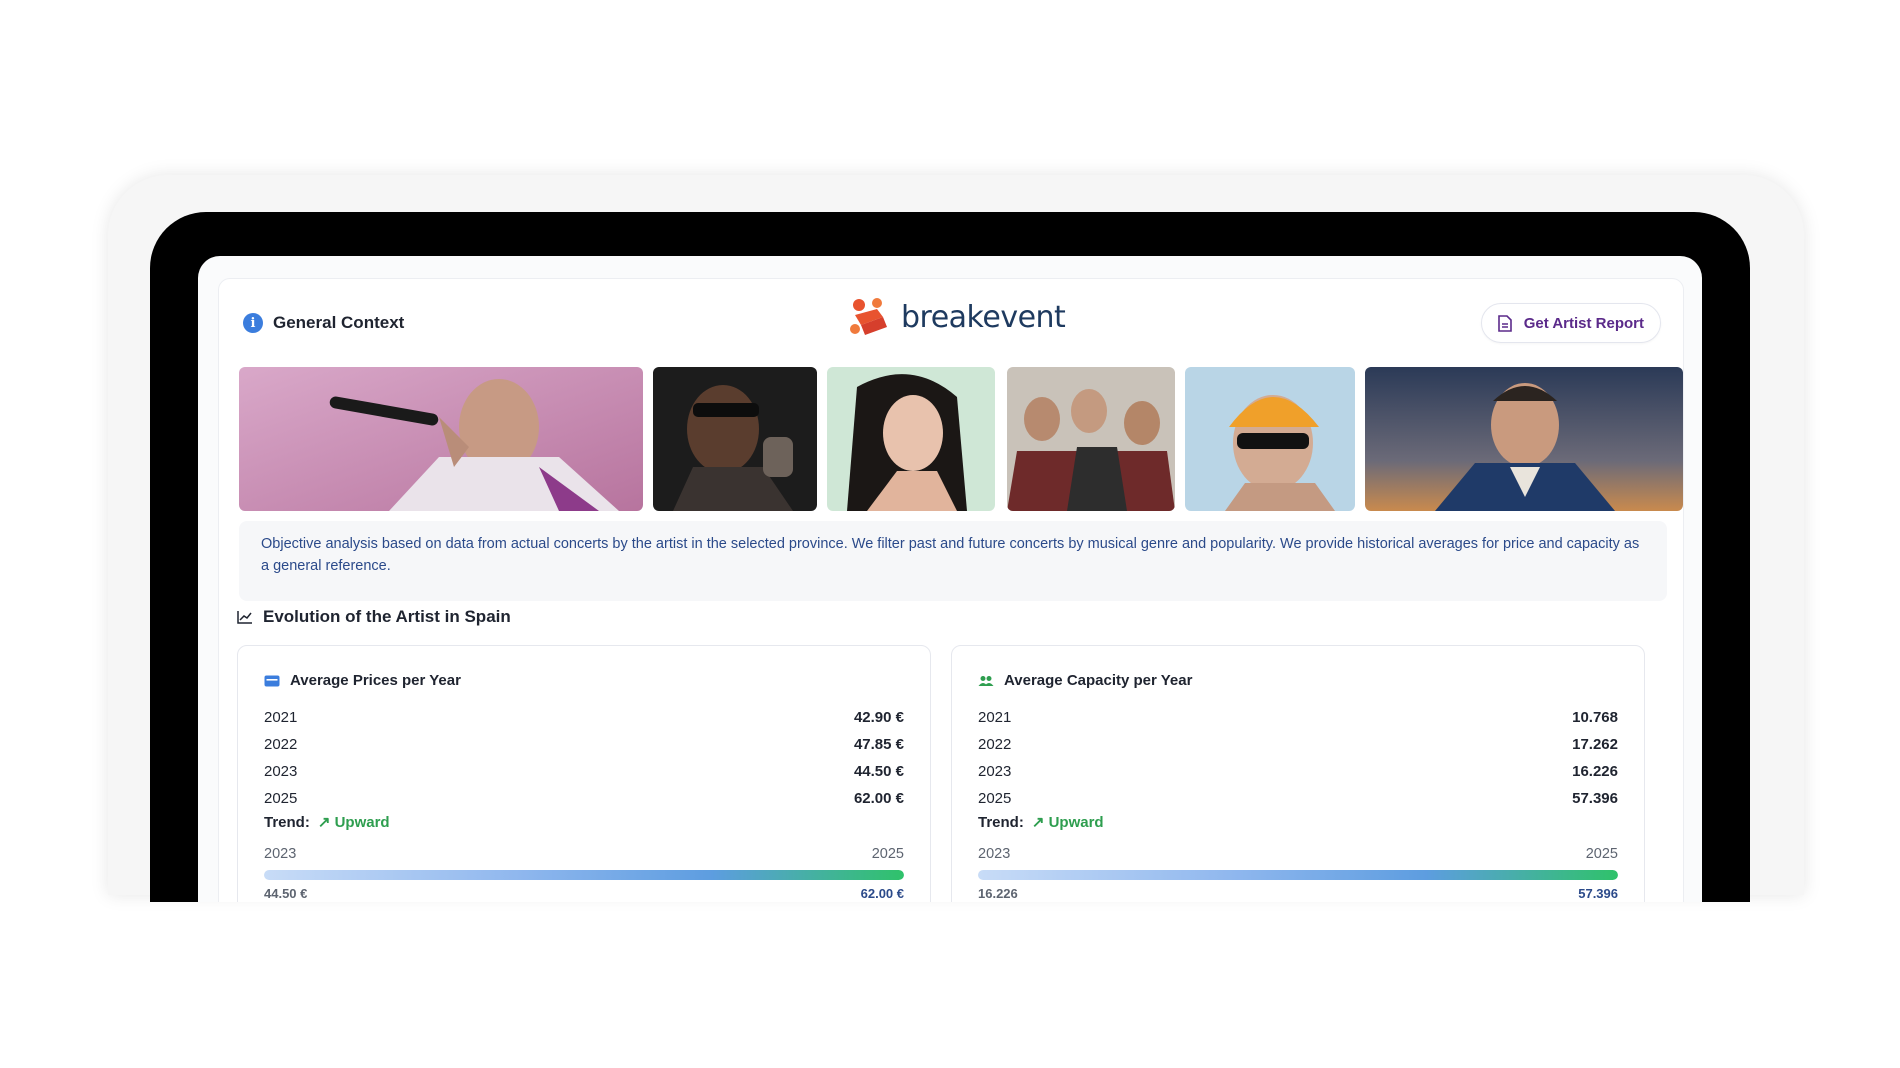 The height and width of the screenshot is (1068, 1900). I want to click on get-artist-report-button: Get Artist Report, so click(1570, 323).